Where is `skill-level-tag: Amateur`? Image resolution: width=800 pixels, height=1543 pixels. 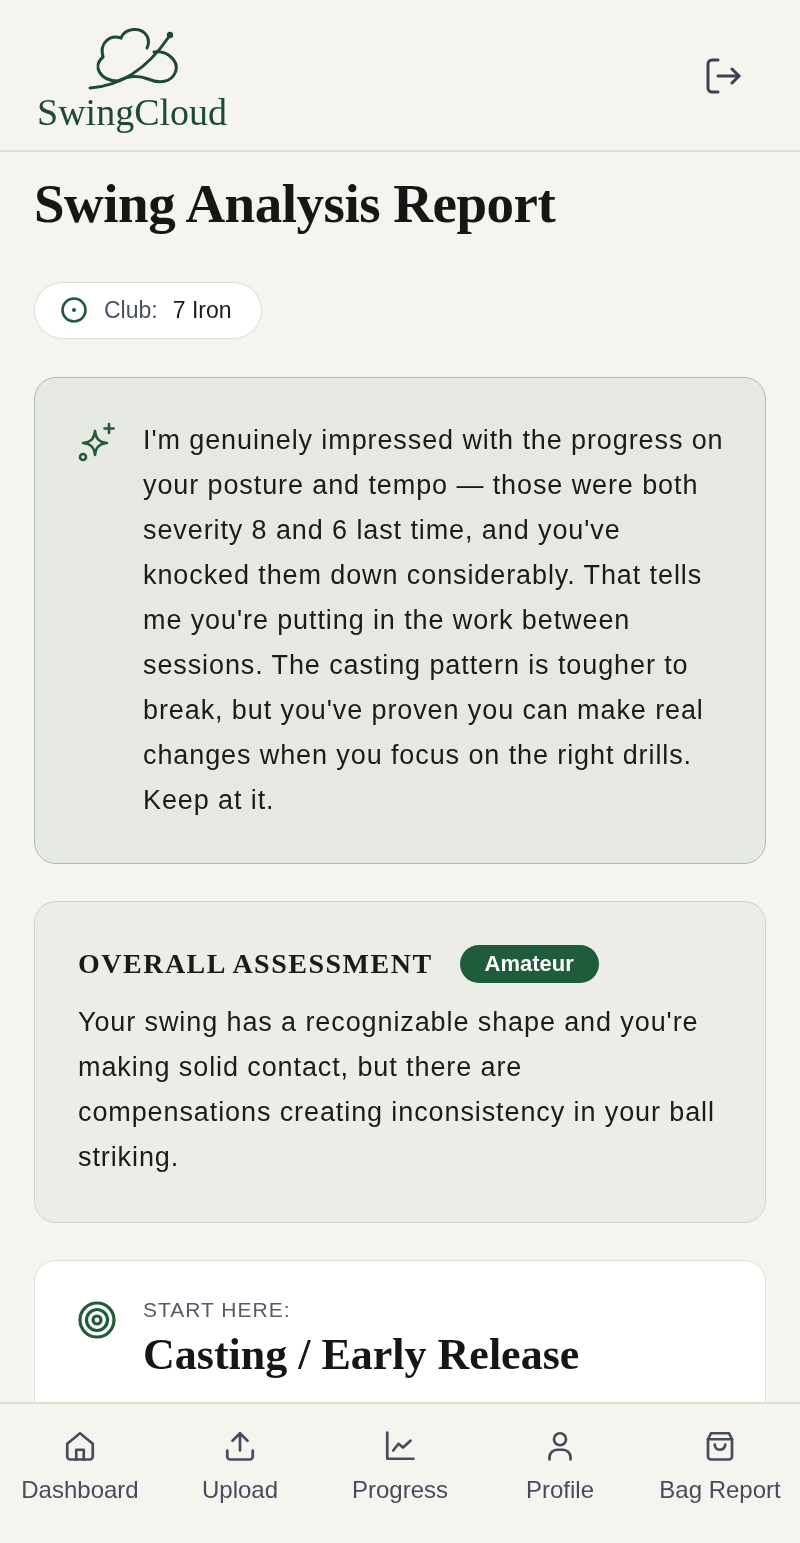
skill-level-tag: Amateur is located at coordinates (529, 963).